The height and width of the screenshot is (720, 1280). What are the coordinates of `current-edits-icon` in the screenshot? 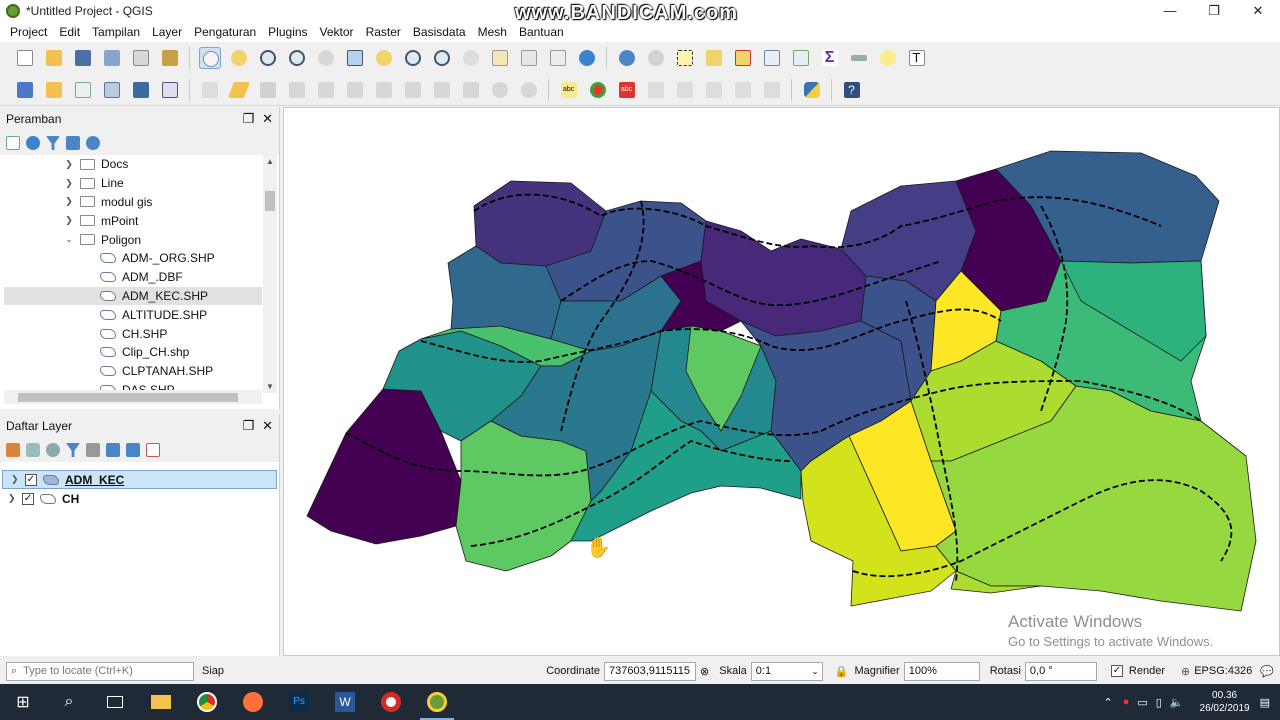 It's located at (210, 90).